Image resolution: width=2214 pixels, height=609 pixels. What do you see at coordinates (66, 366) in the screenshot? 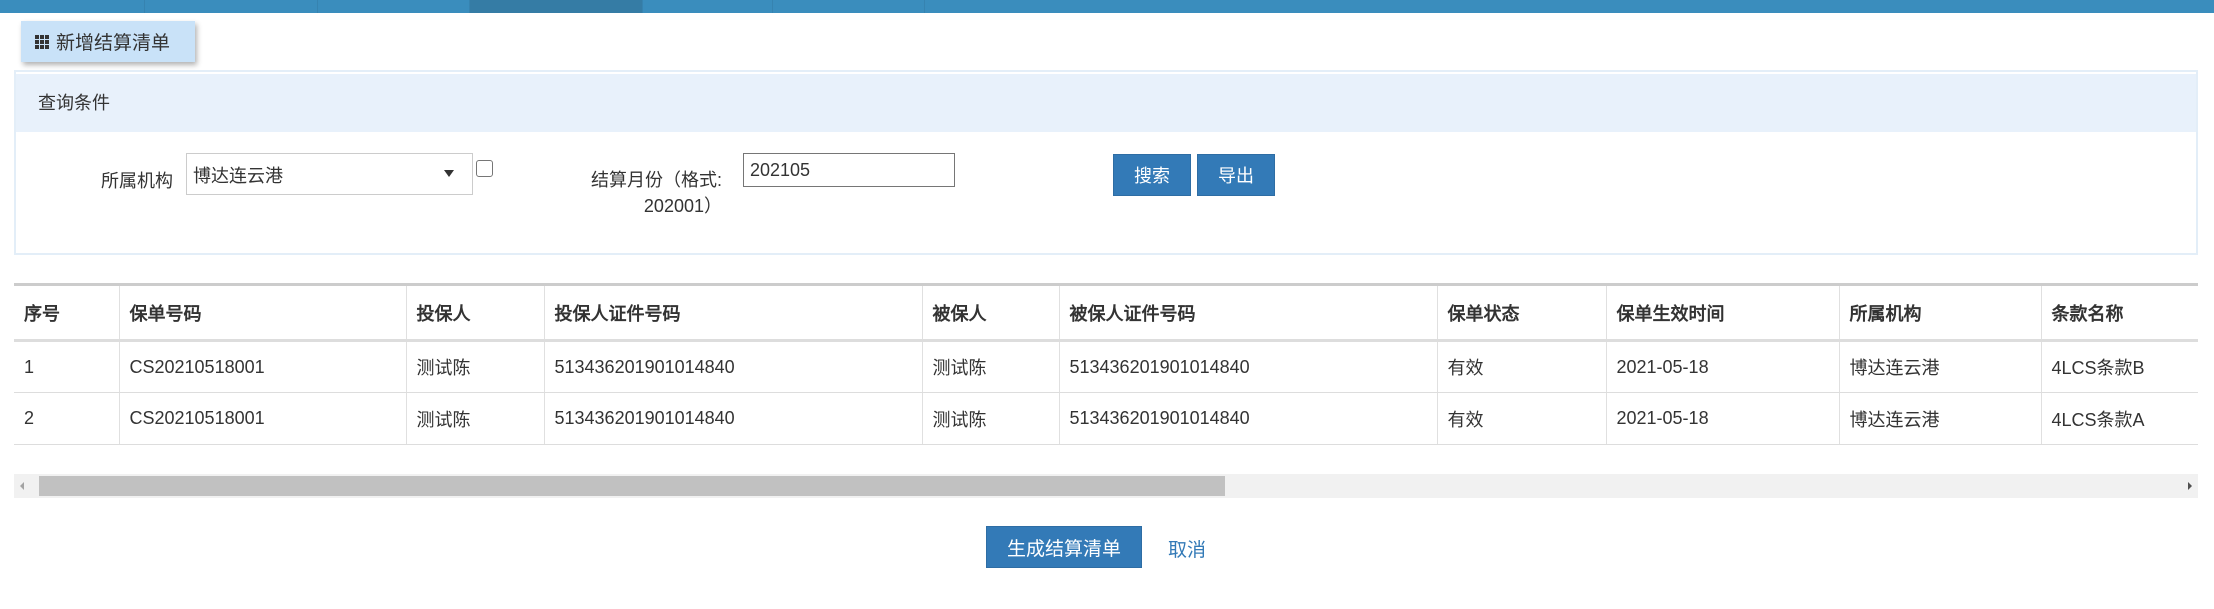
I see `cell: 1` at bounding box center [66, 366].